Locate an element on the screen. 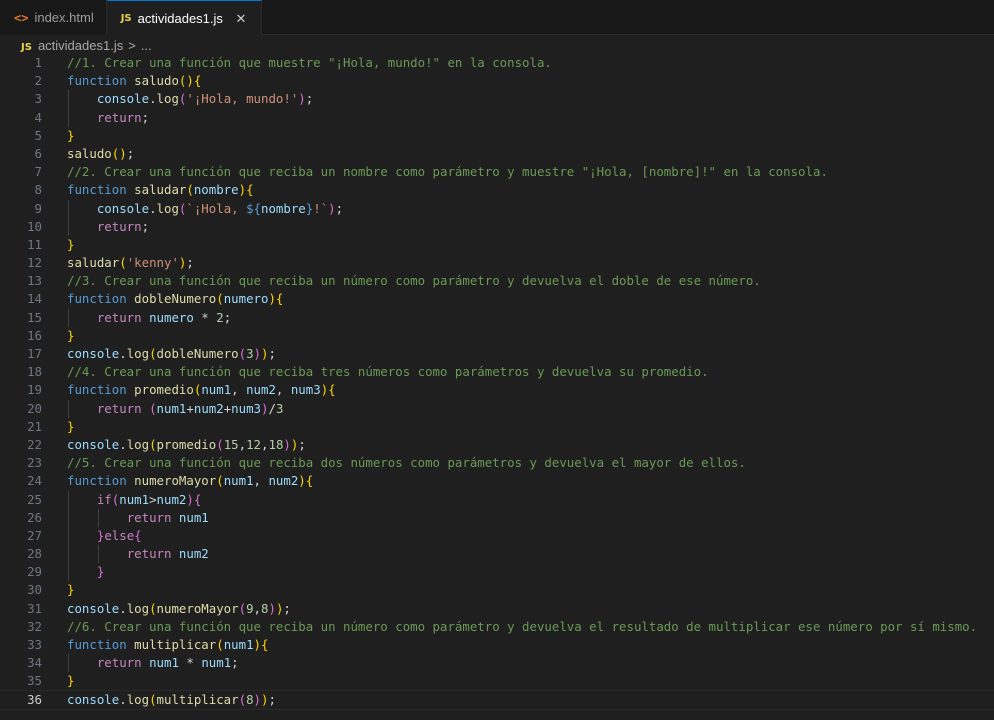 The width and height of the screenshot is (994, 720). tab-index-html: <> index.html is located at coordinates (53, 17).